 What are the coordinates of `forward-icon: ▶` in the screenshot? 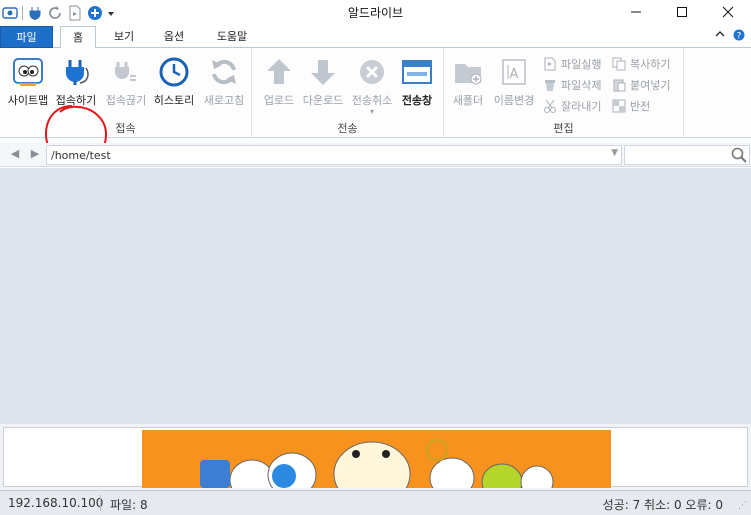 It's located at (35, 155).